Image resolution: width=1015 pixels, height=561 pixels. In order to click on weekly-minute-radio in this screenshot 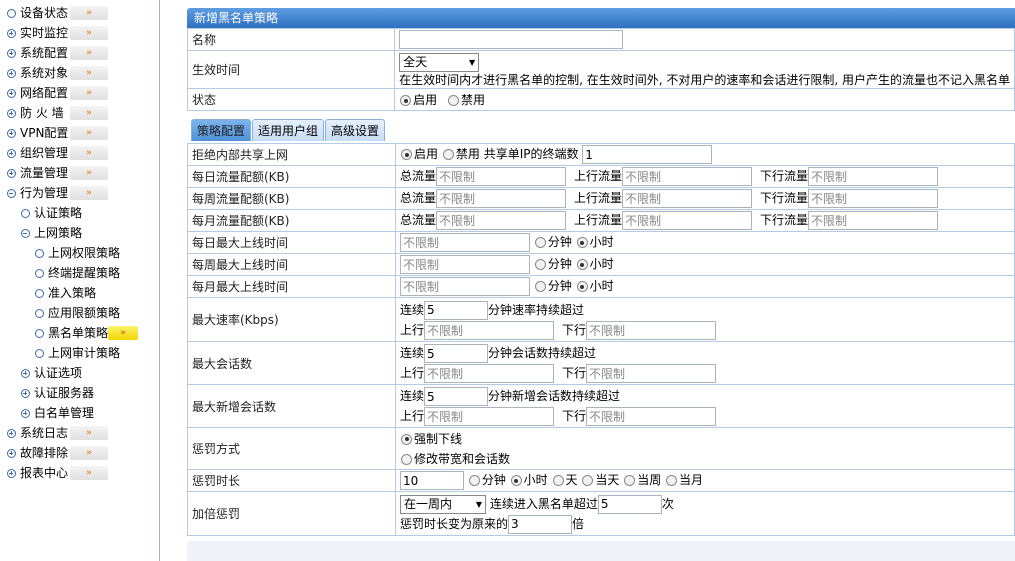, I will do `click(540, 264)`.